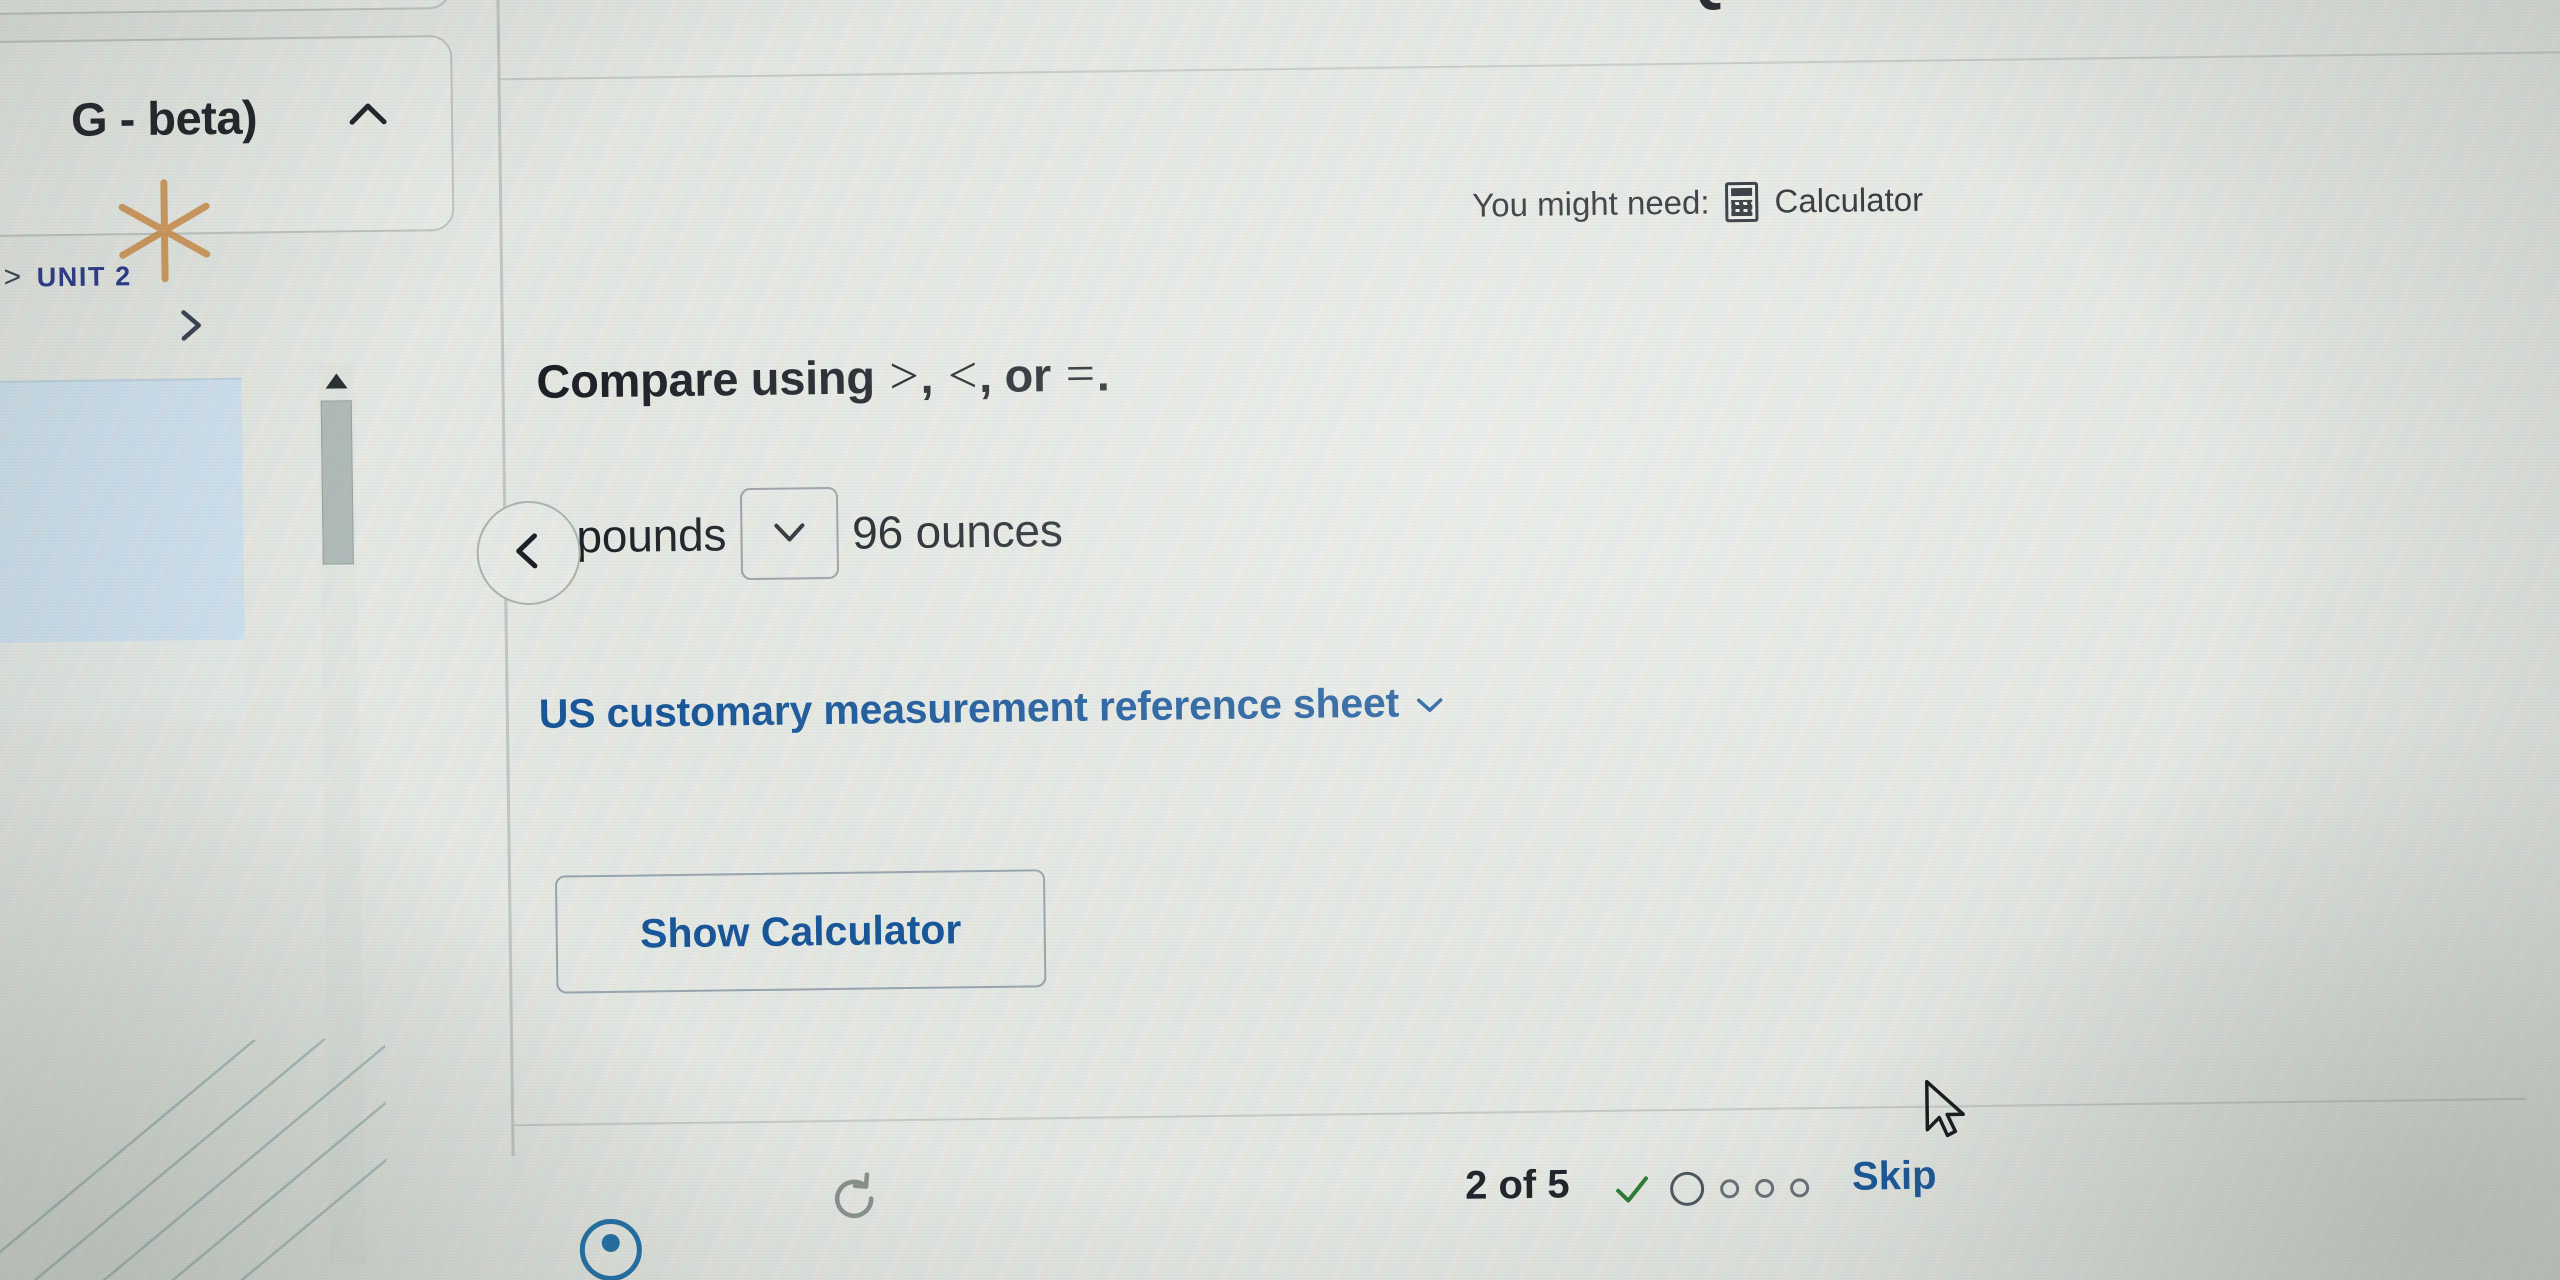 Image resolution: width=2560 pixels, height=1280 pixels. Describe the element at coordinates (1015, 375) in the screenshot. I see `prompt-comma-2: , or` at that location.